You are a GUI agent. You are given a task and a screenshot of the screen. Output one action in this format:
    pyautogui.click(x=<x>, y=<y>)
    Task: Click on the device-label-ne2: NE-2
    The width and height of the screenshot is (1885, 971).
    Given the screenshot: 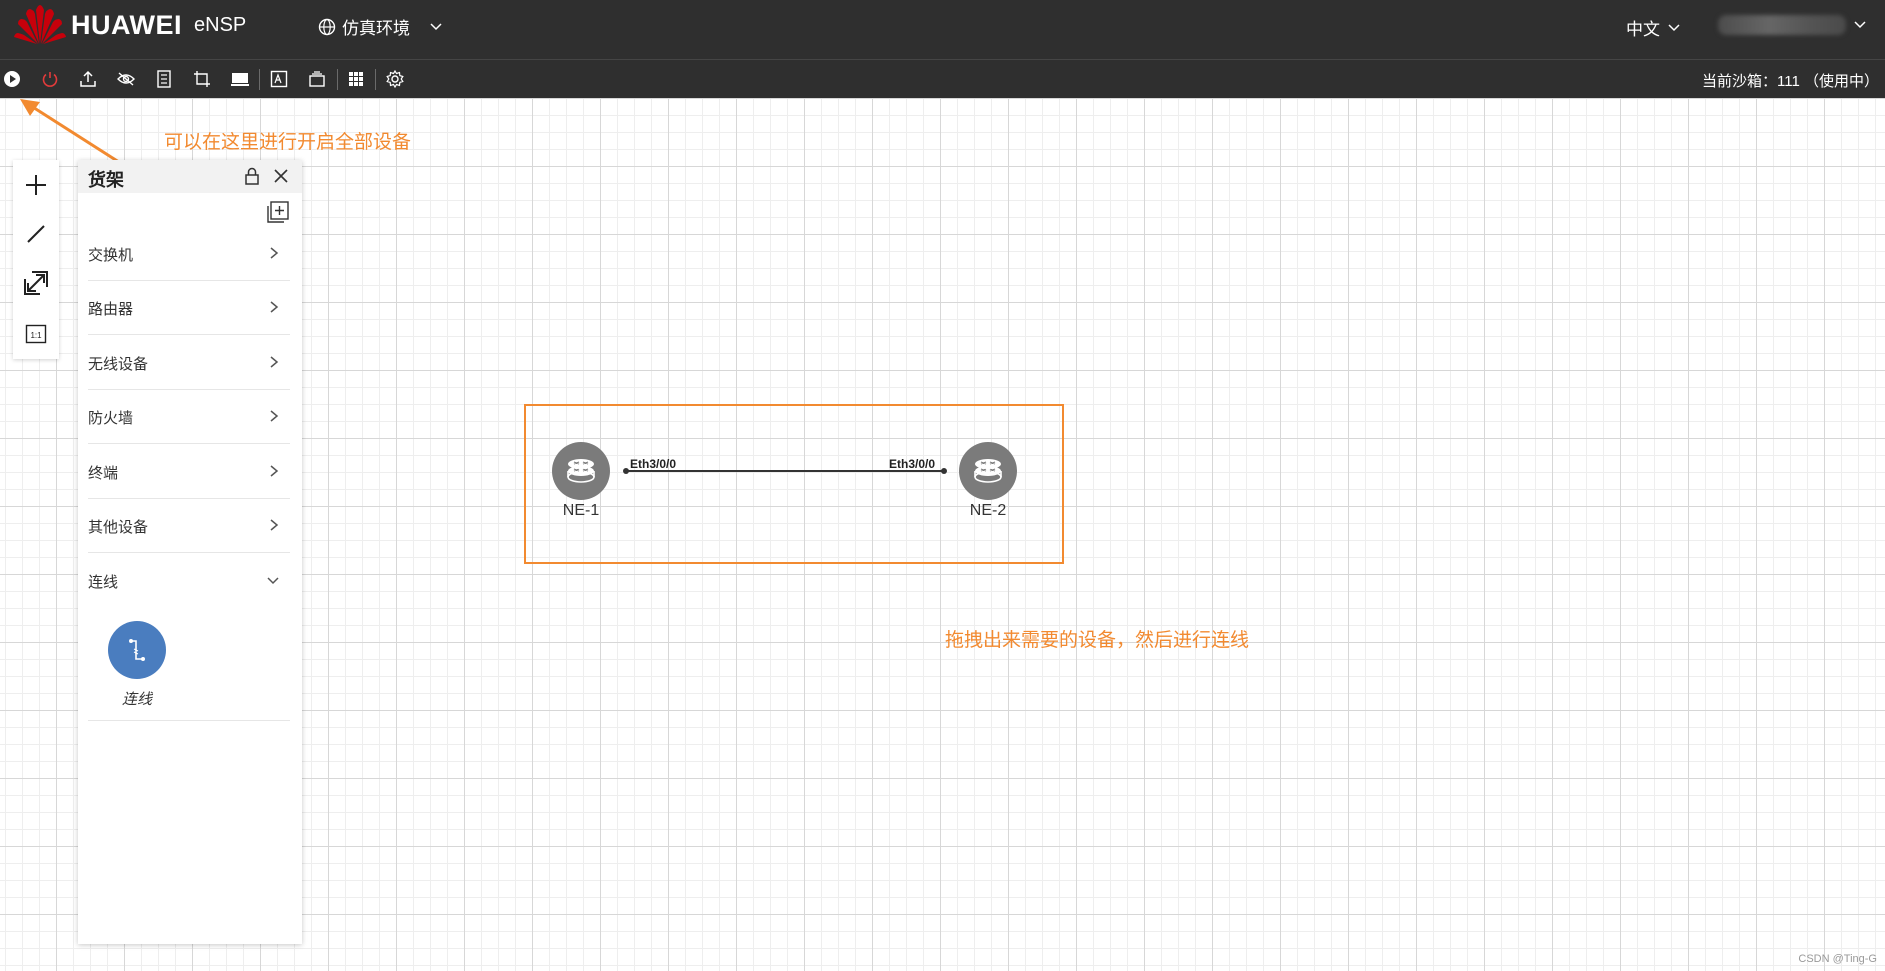 What is the action you would take?
    pyautogui.click(x=988, y=510)
    